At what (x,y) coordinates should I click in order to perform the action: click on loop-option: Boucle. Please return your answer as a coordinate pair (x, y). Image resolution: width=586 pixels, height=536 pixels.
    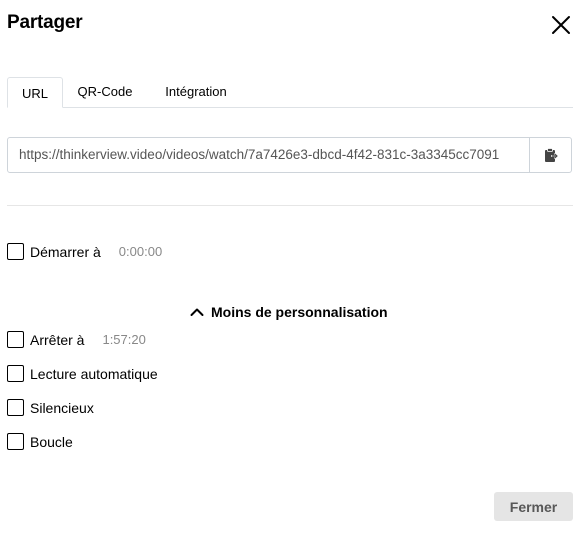
    Looking at the image, I should click on (40, 441).